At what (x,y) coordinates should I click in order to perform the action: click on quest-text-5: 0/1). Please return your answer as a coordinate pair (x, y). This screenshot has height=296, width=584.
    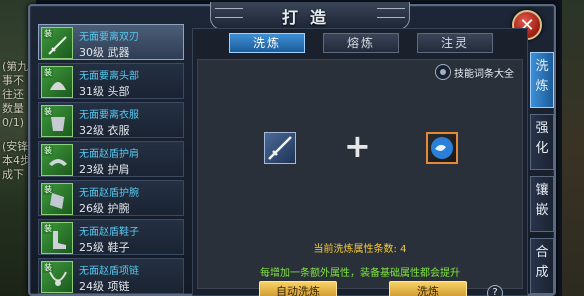
    Looking at the image, I should click on (13, 122).